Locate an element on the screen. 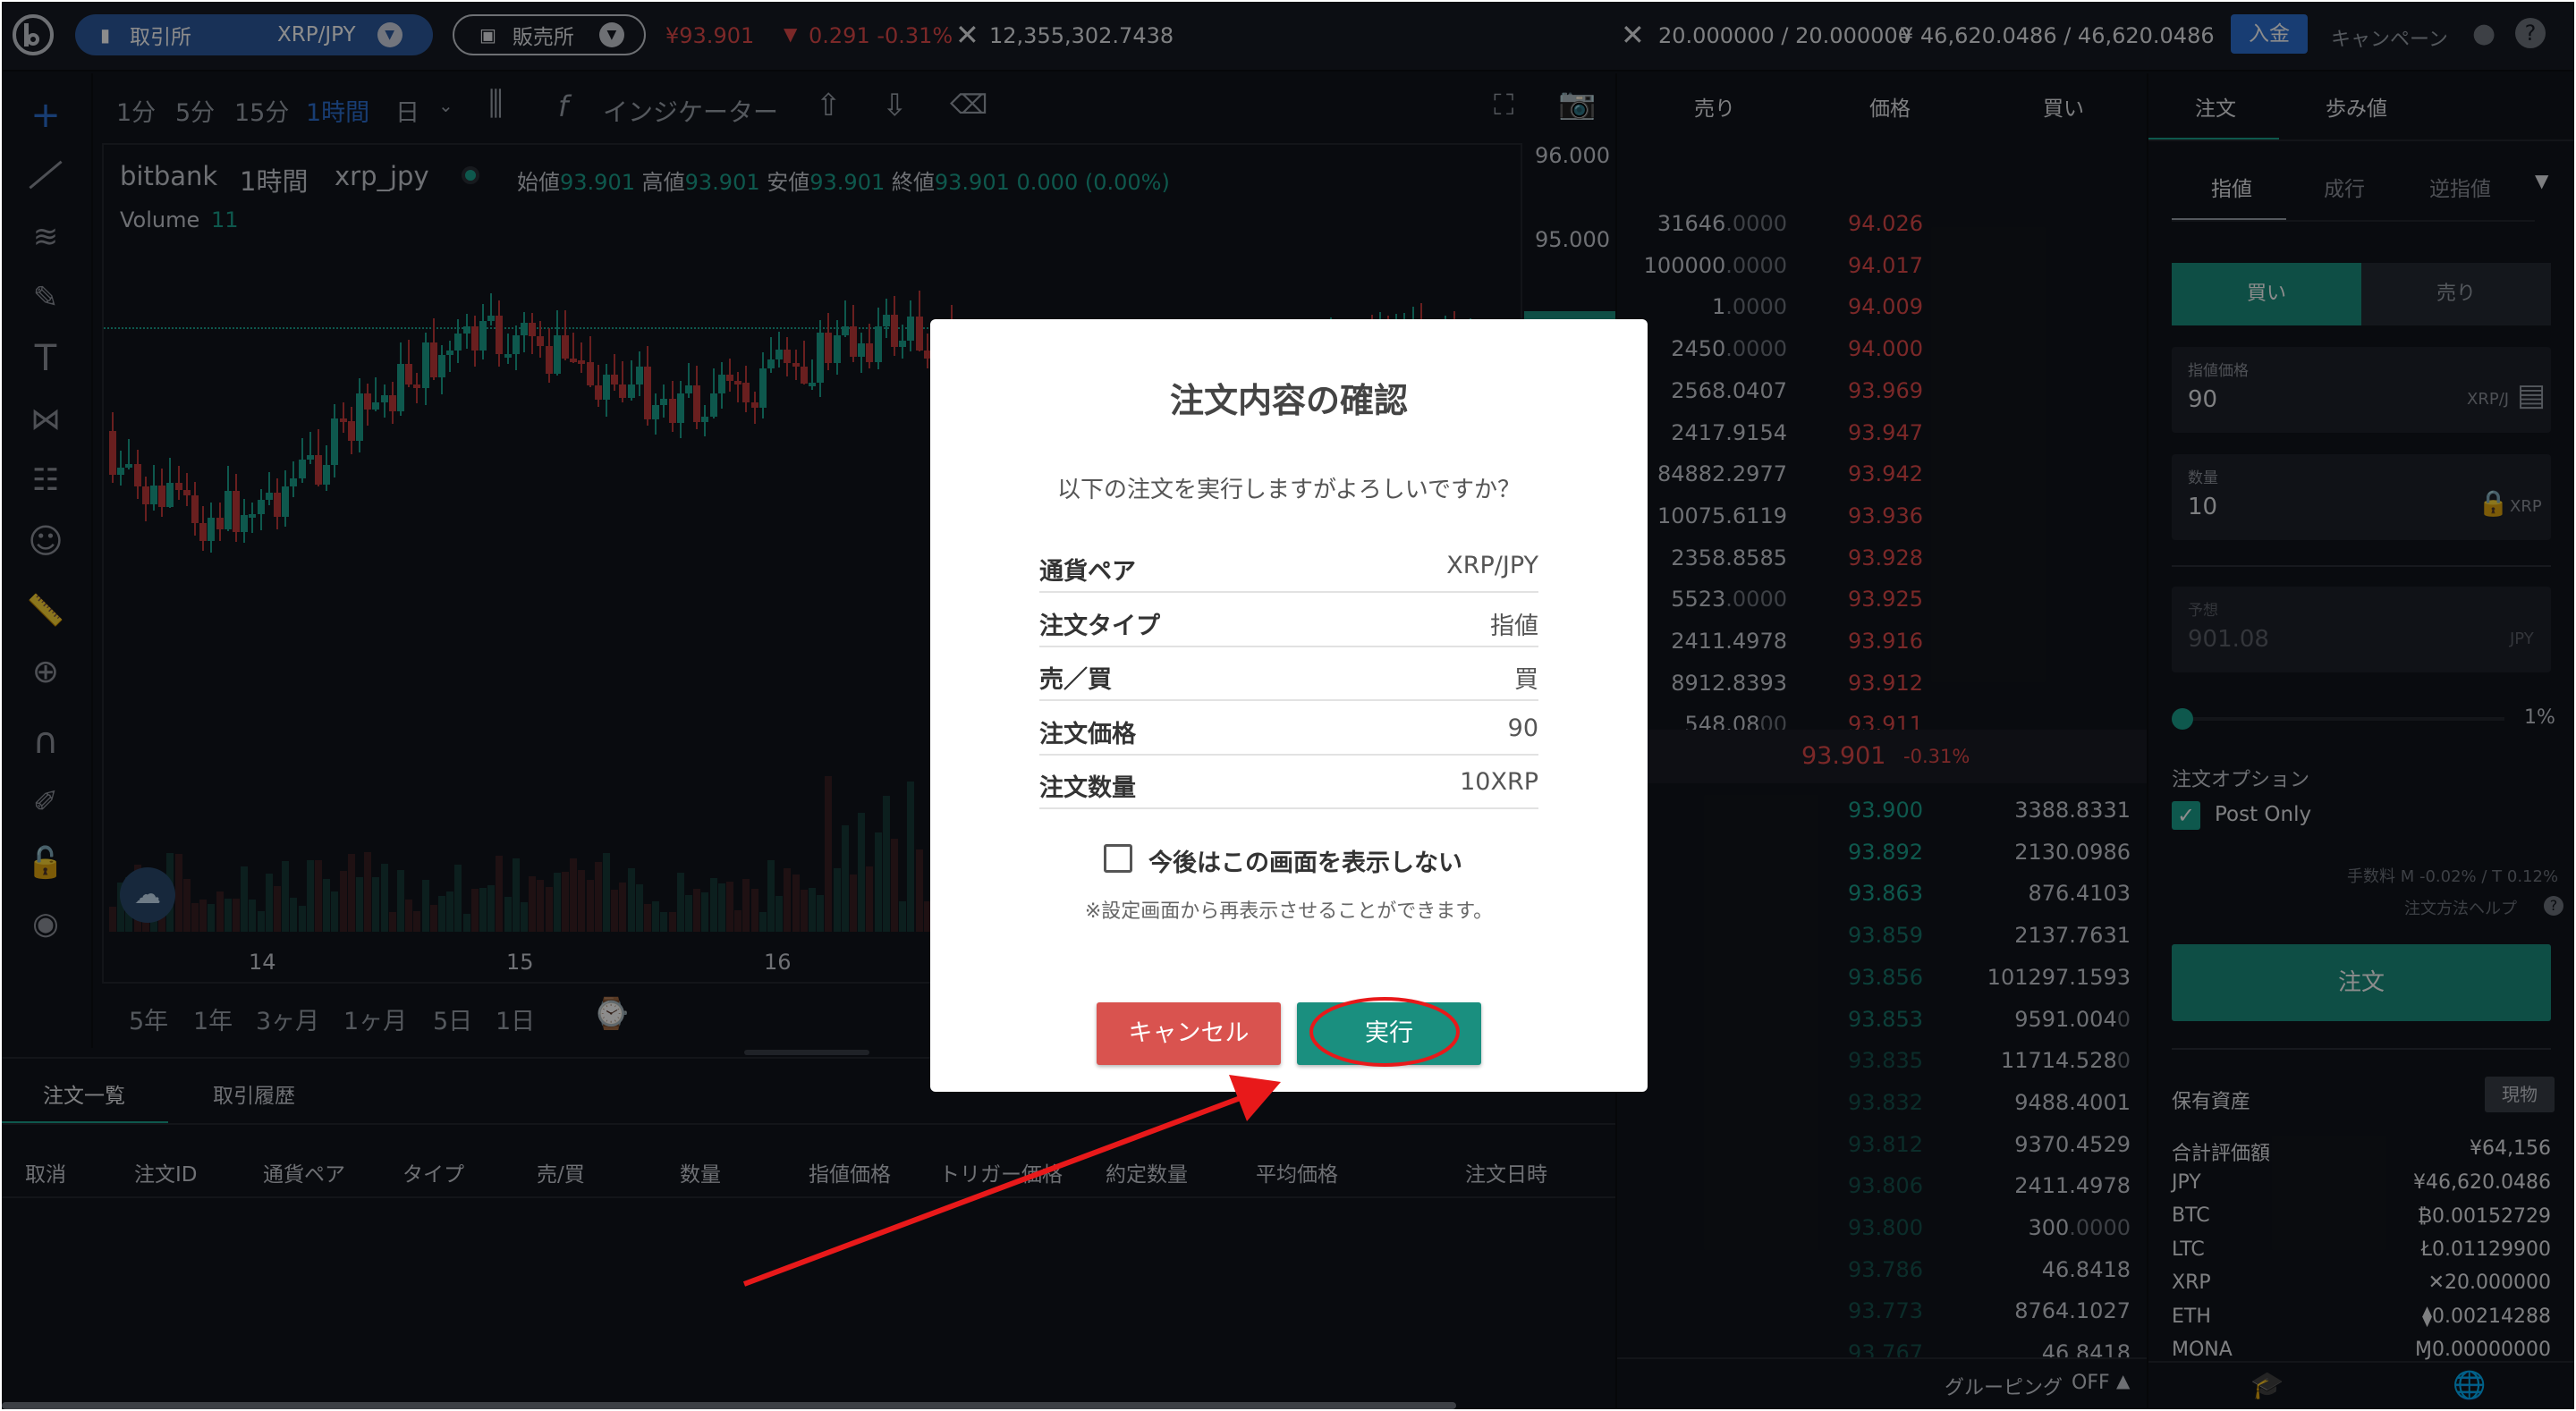 The height and width of the screenshot is (1411, 2576). annotation-arrow is located at coordinates (994, 1190).